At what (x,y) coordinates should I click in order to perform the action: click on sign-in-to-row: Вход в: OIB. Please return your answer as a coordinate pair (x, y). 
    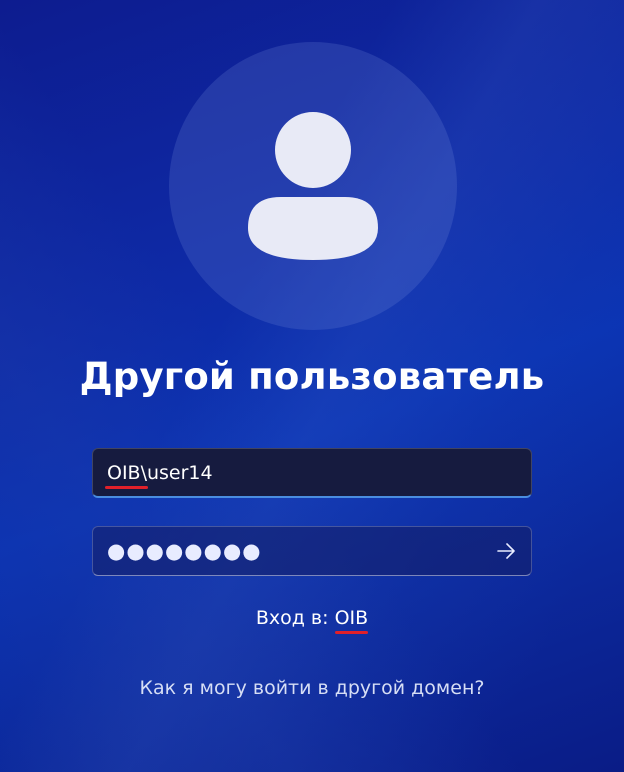
    Looking at the image, I should click on (312, 620).